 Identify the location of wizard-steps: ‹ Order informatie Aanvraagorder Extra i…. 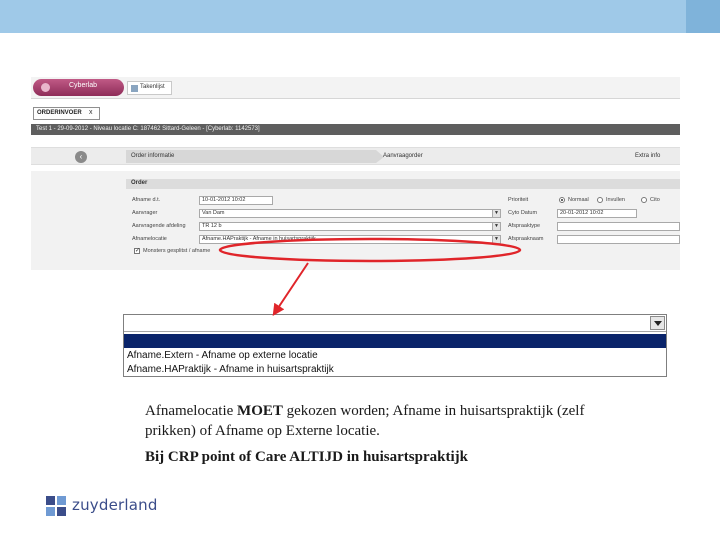
(355, 156).